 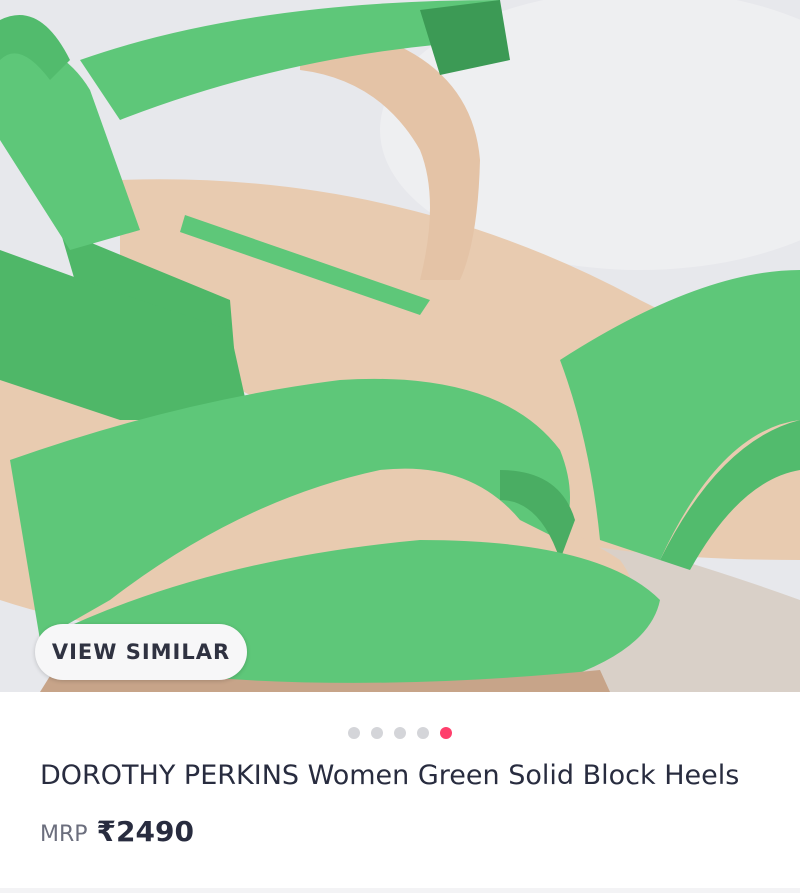 What do you see at coordinates (145, 831) in the screenshot?
I see `product-price: ₹2490` at bounding box center [145, 831].